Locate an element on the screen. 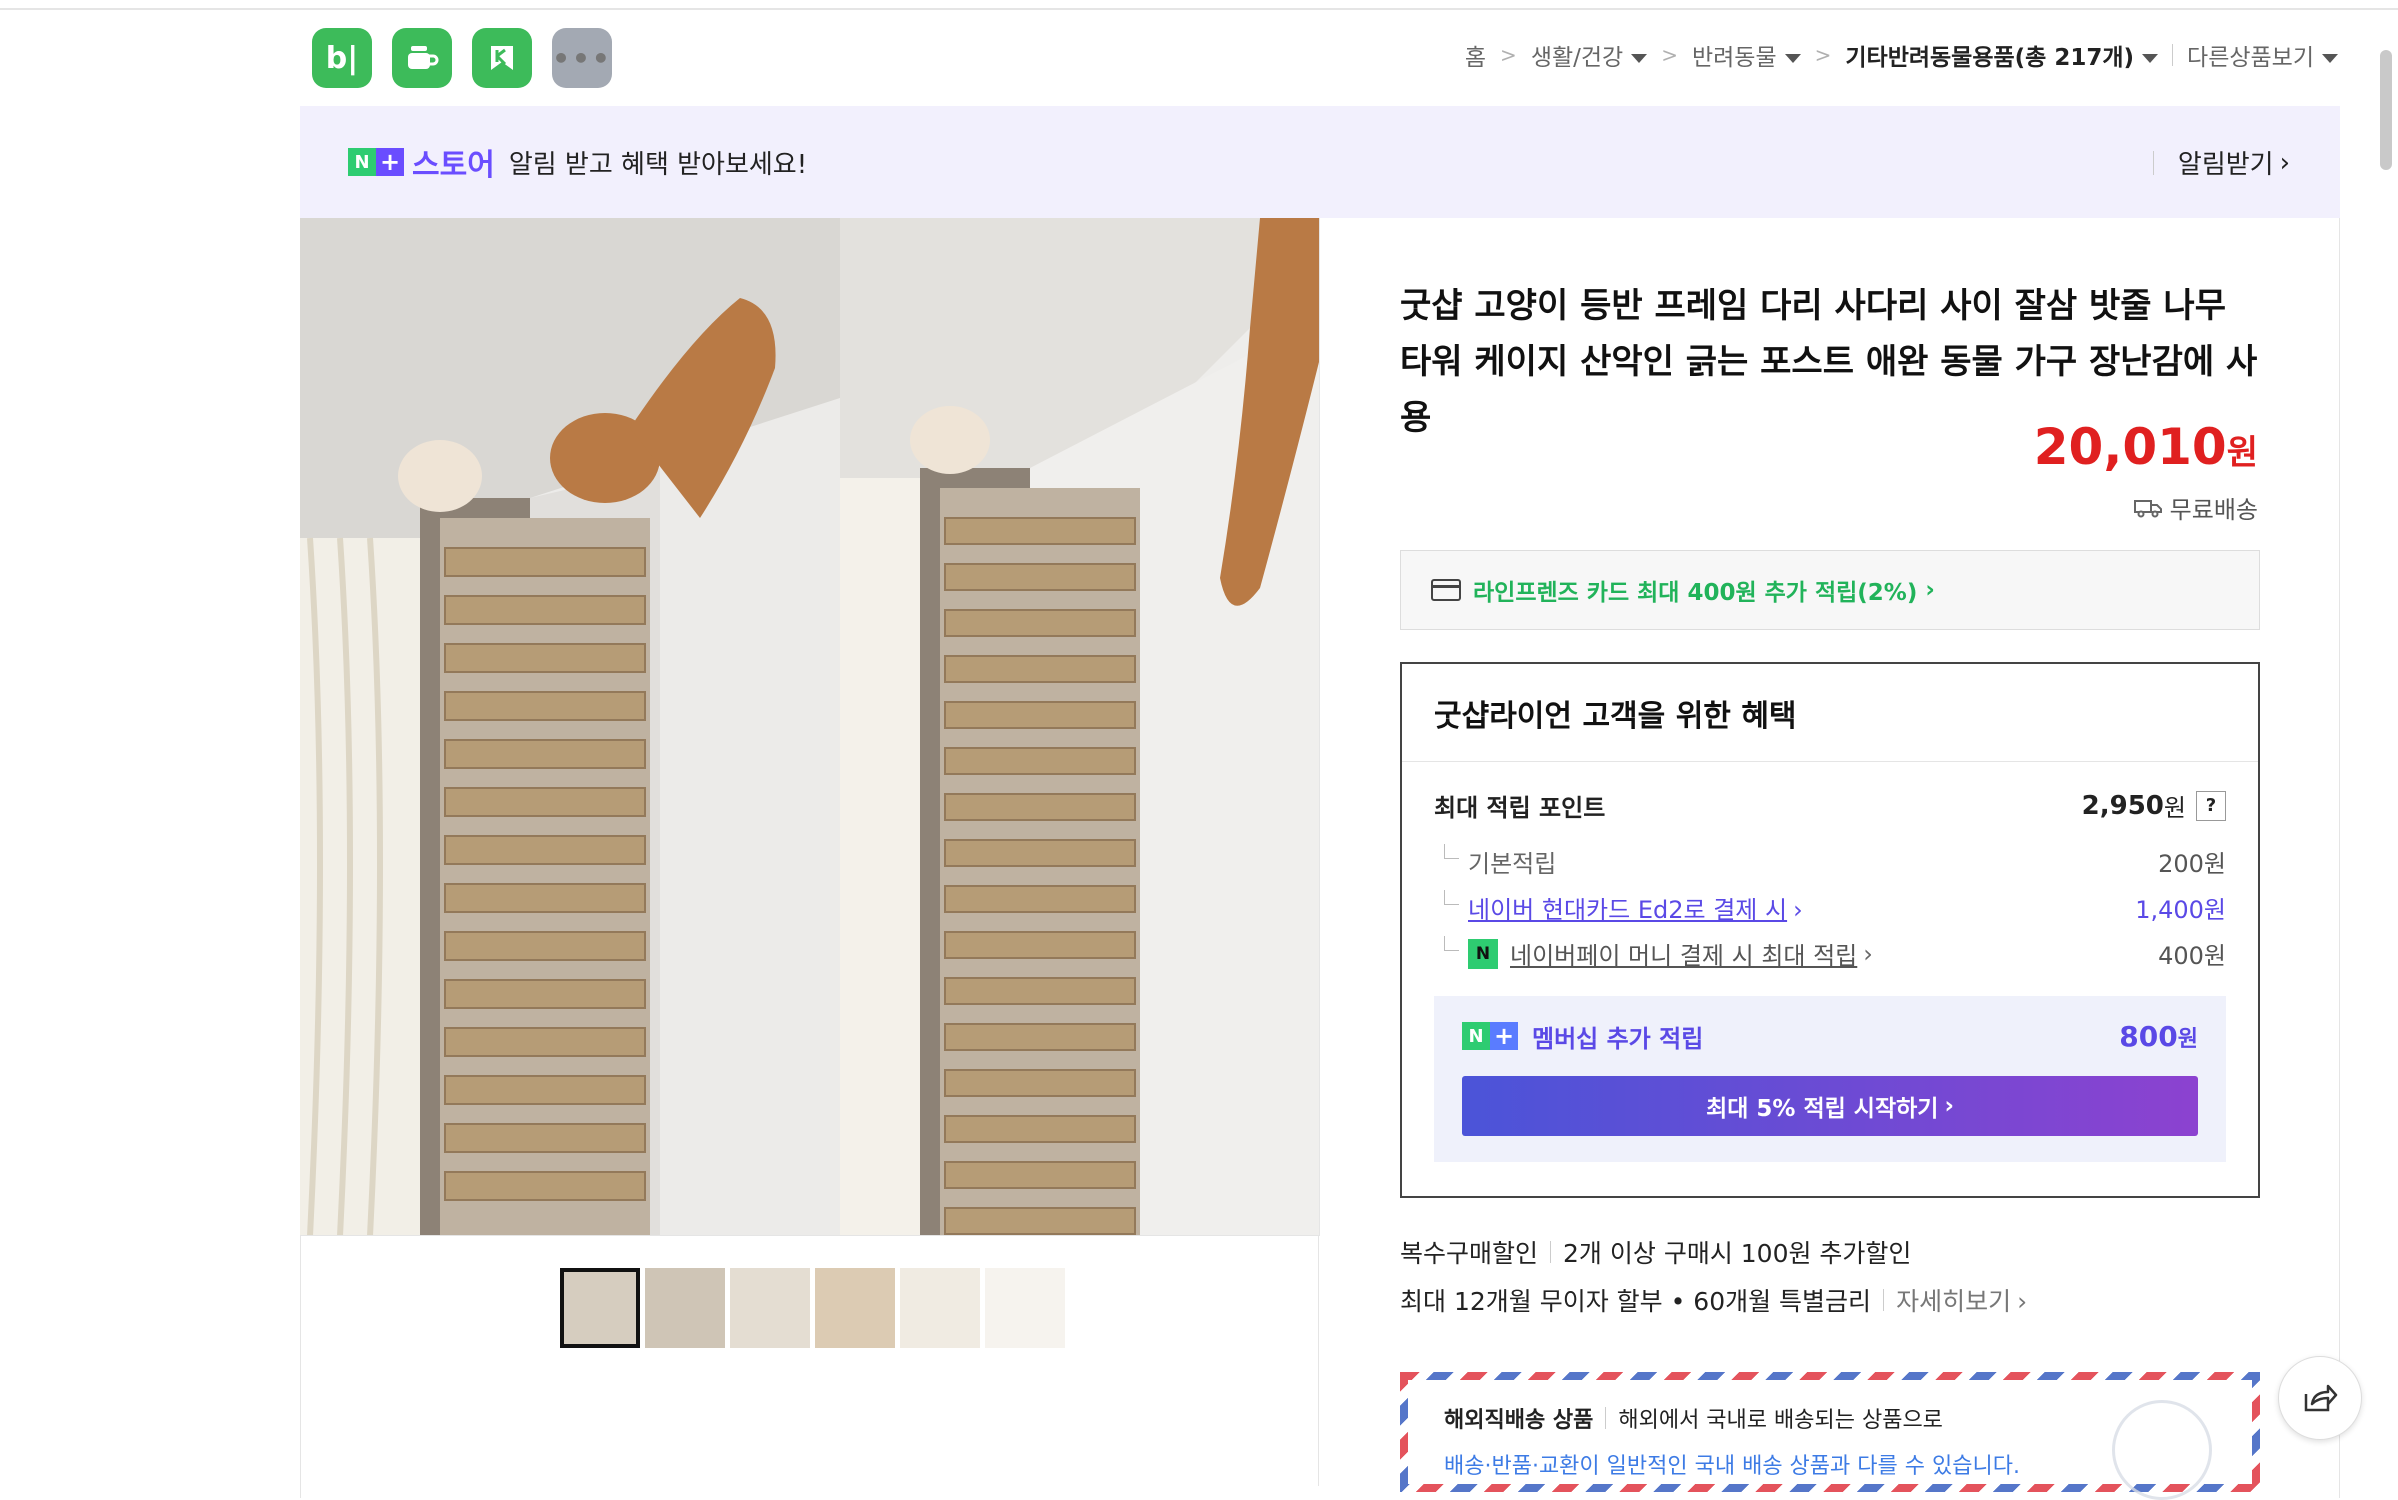  overseas-desc: 해외에서 국내로 배송되는 상품으로 is located at coordinates (1780, 1420).